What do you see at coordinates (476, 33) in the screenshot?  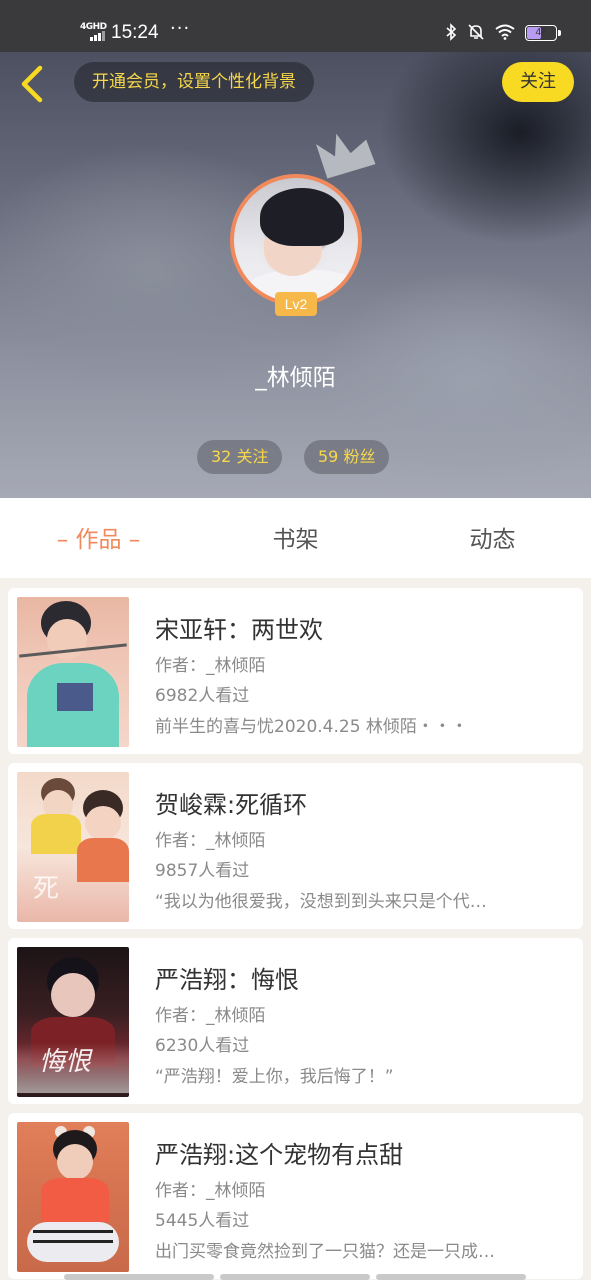 I see `mute-bell-icon` at bounding box center [476, 33].